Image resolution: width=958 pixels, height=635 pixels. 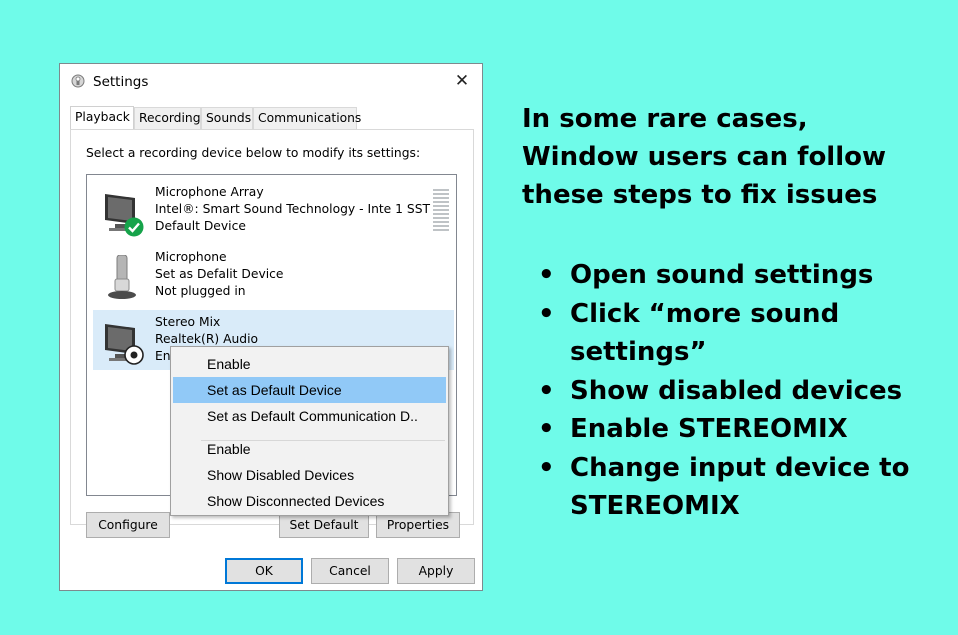 I want to click on device-name: Stereo Mix, so click(x=188, y=322).